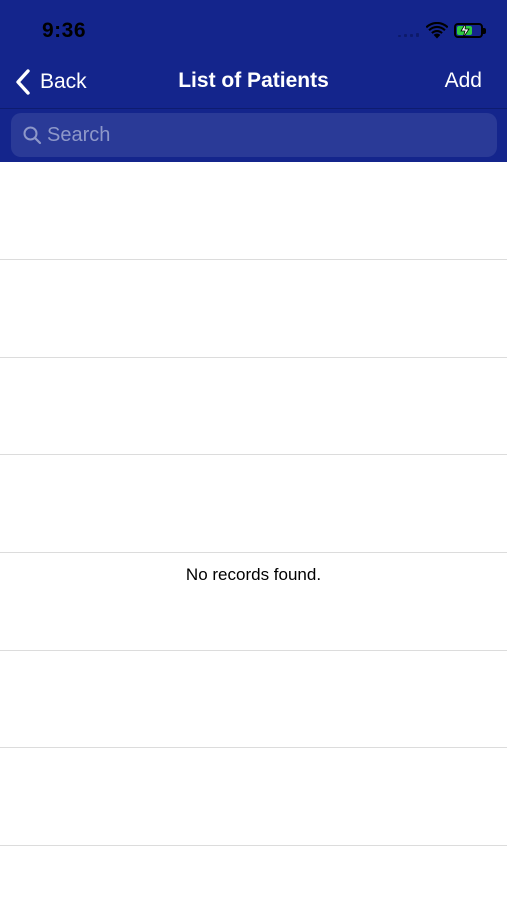  Describe the element at coordinates (437, 30) in the screenshot. I see `wifi-icon` at that location.